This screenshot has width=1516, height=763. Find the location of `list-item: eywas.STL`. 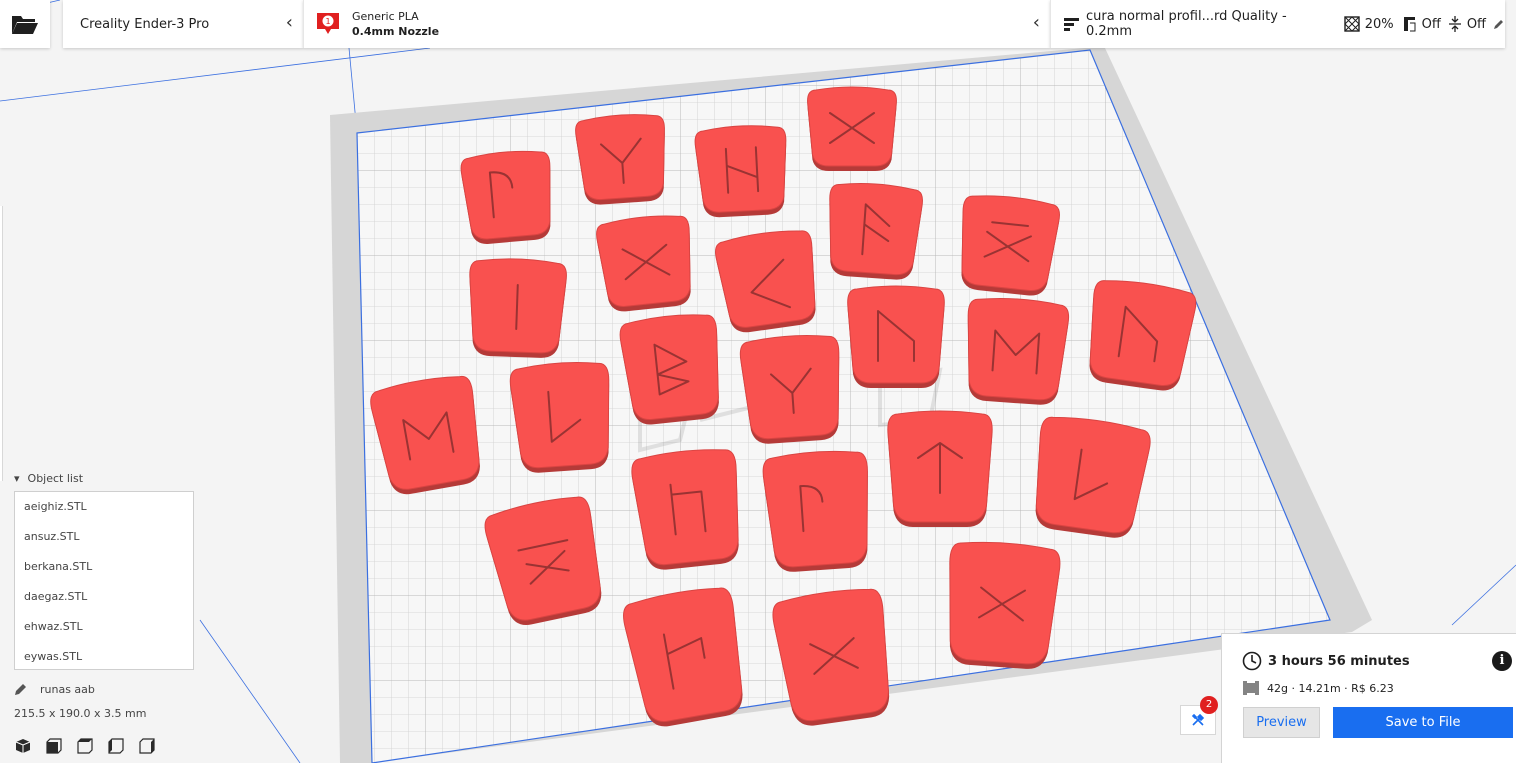

list-item: eywas.STL is located at coordinates (104, 657).